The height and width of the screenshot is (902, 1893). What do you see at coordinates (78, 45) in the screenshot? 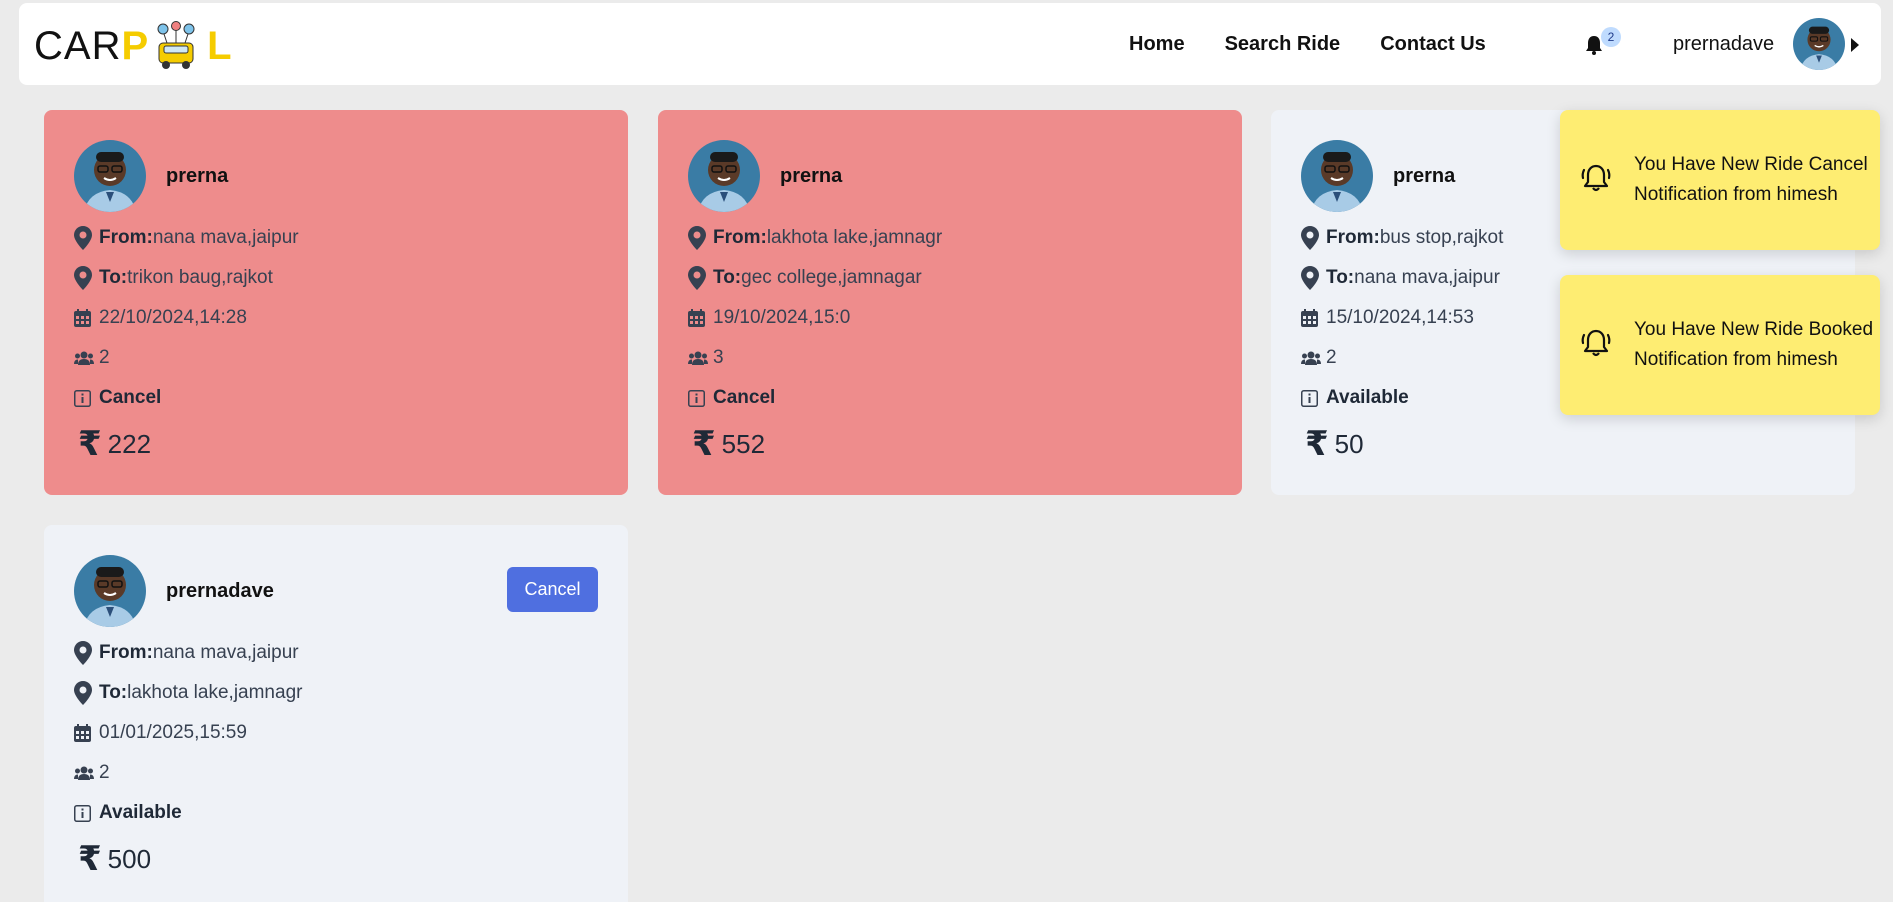
I see `logo-text-car: CAR` at bounding box center [78, 45].